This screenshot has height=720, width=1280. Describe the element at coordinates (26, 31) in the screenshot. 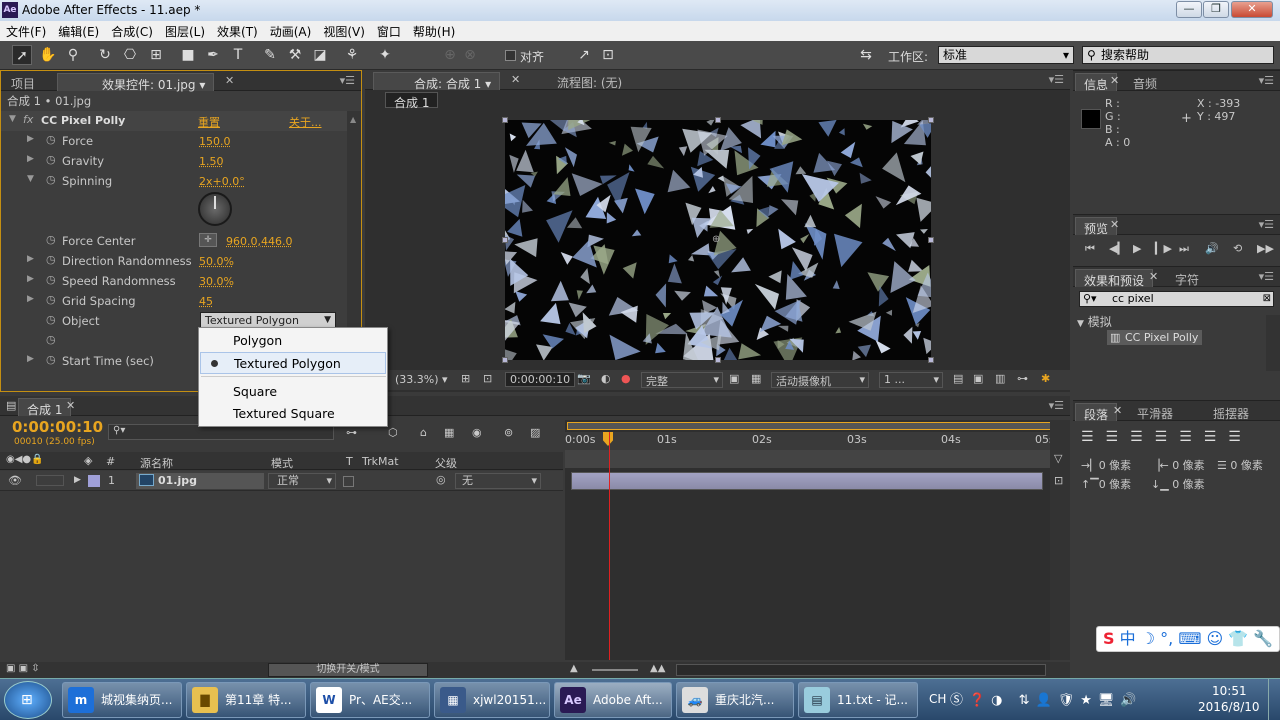

I see `menu-file: 文件(F)` at that location.